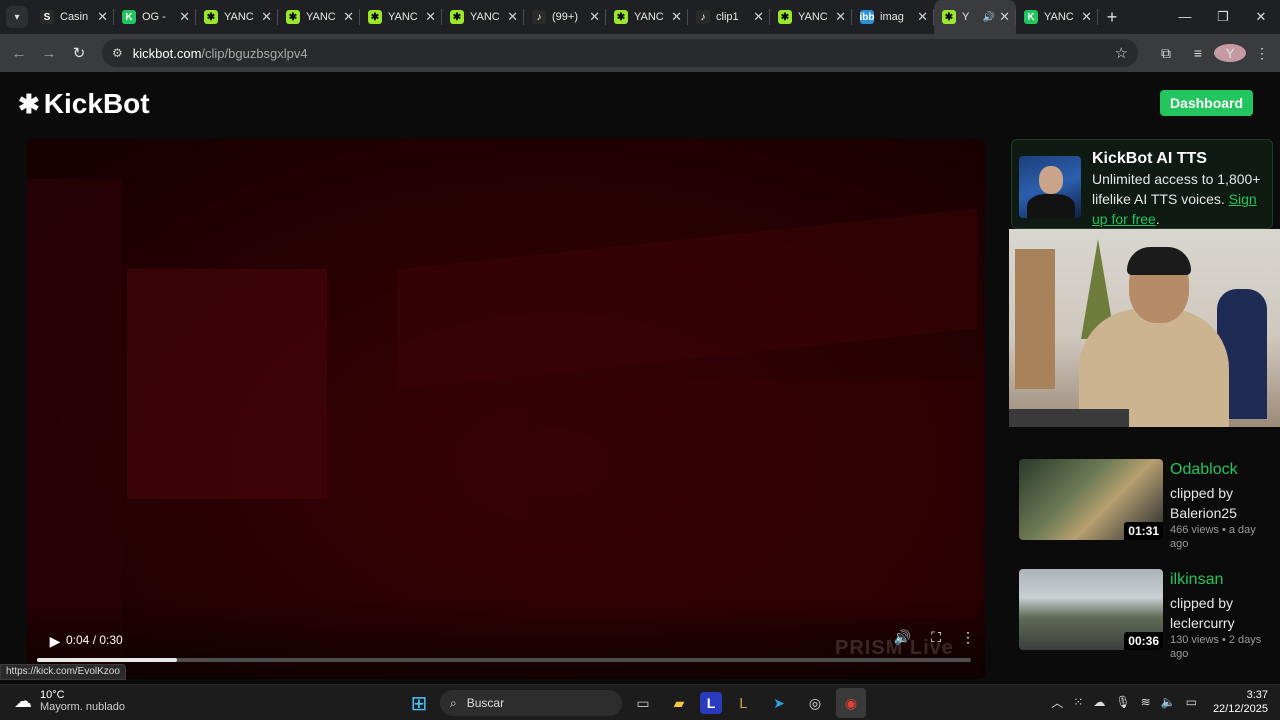 The width and height of the screenshot is (1280, 720). I want to click on speaker-icon: 🔈, so click(1168, 702).